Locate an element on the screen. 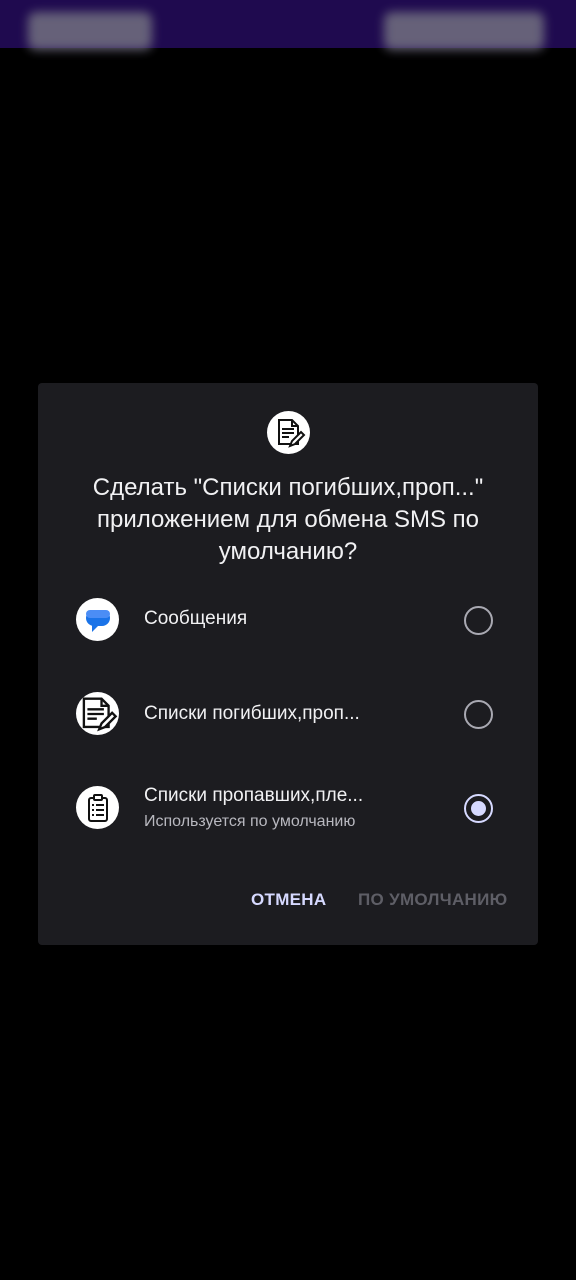 Image resolution: width=576 pixels, height=1280 pixels. status-bar is located at coordinates (288, 25).